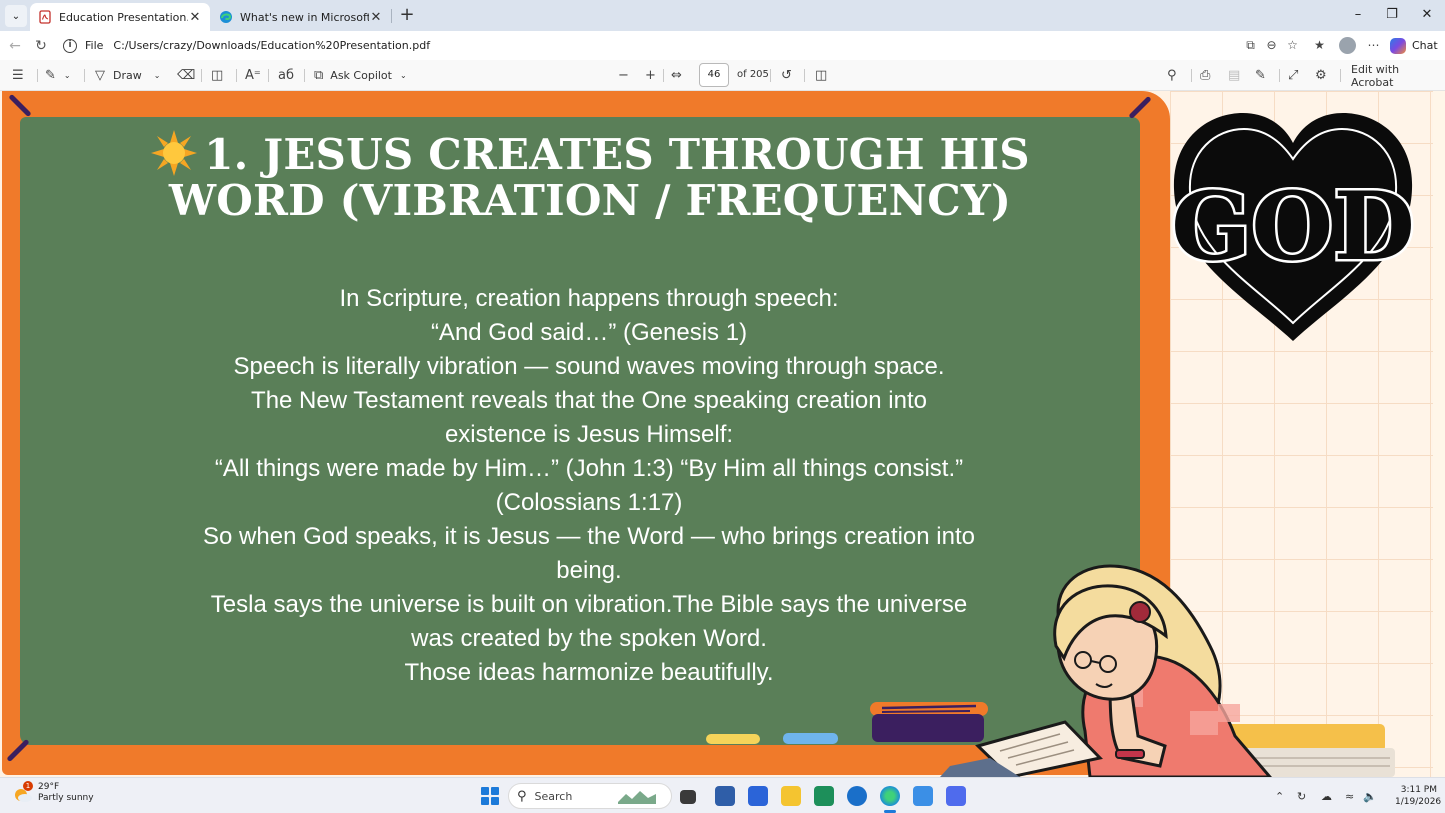  I want to click on chevron-up-icon: ⌃, so click(1279, 796).